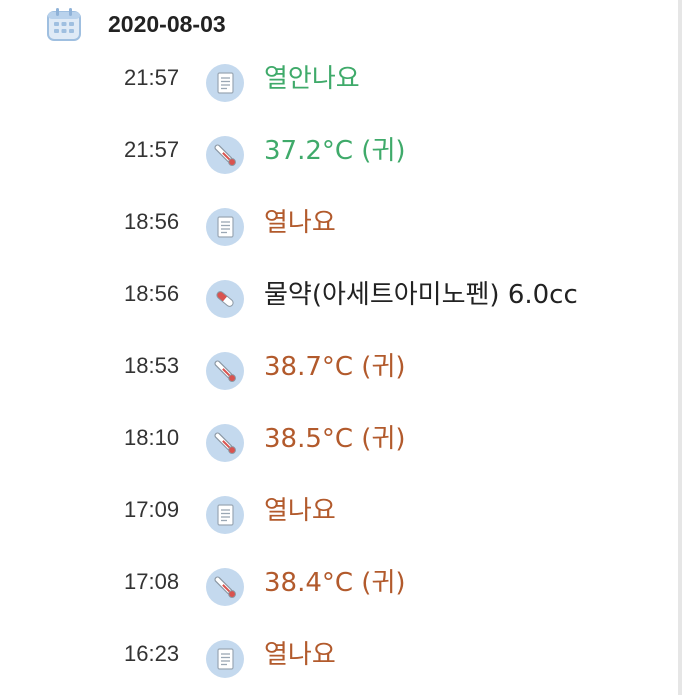  I want to click on list-item: 18:10 38.5°C (귀), so click(330, 444).